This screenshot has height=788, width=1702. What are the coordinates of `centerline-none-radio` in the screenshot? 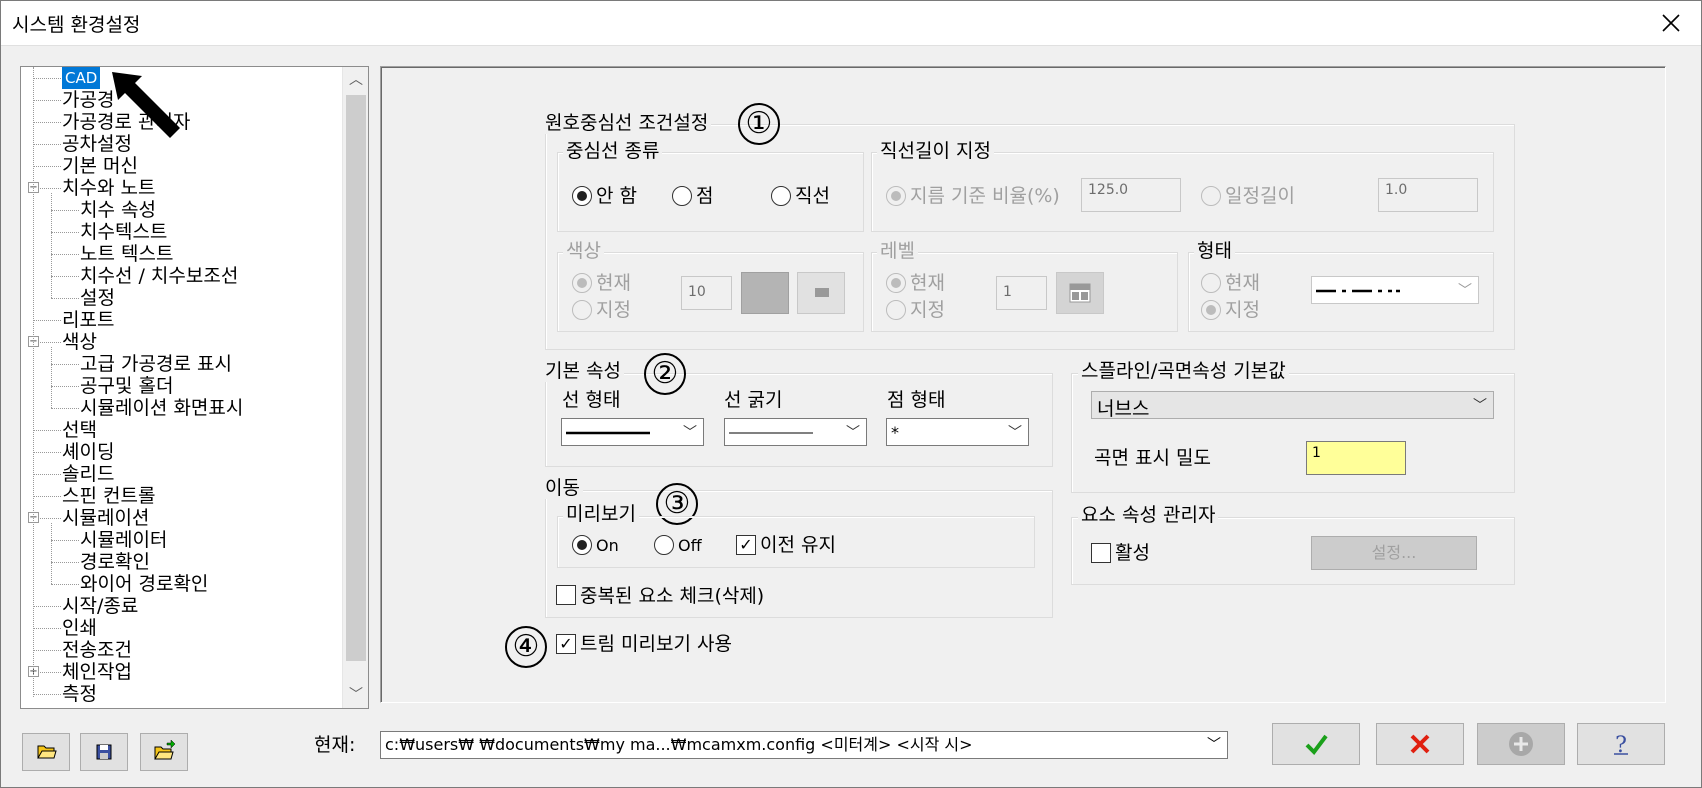 It's located at (582, 196).